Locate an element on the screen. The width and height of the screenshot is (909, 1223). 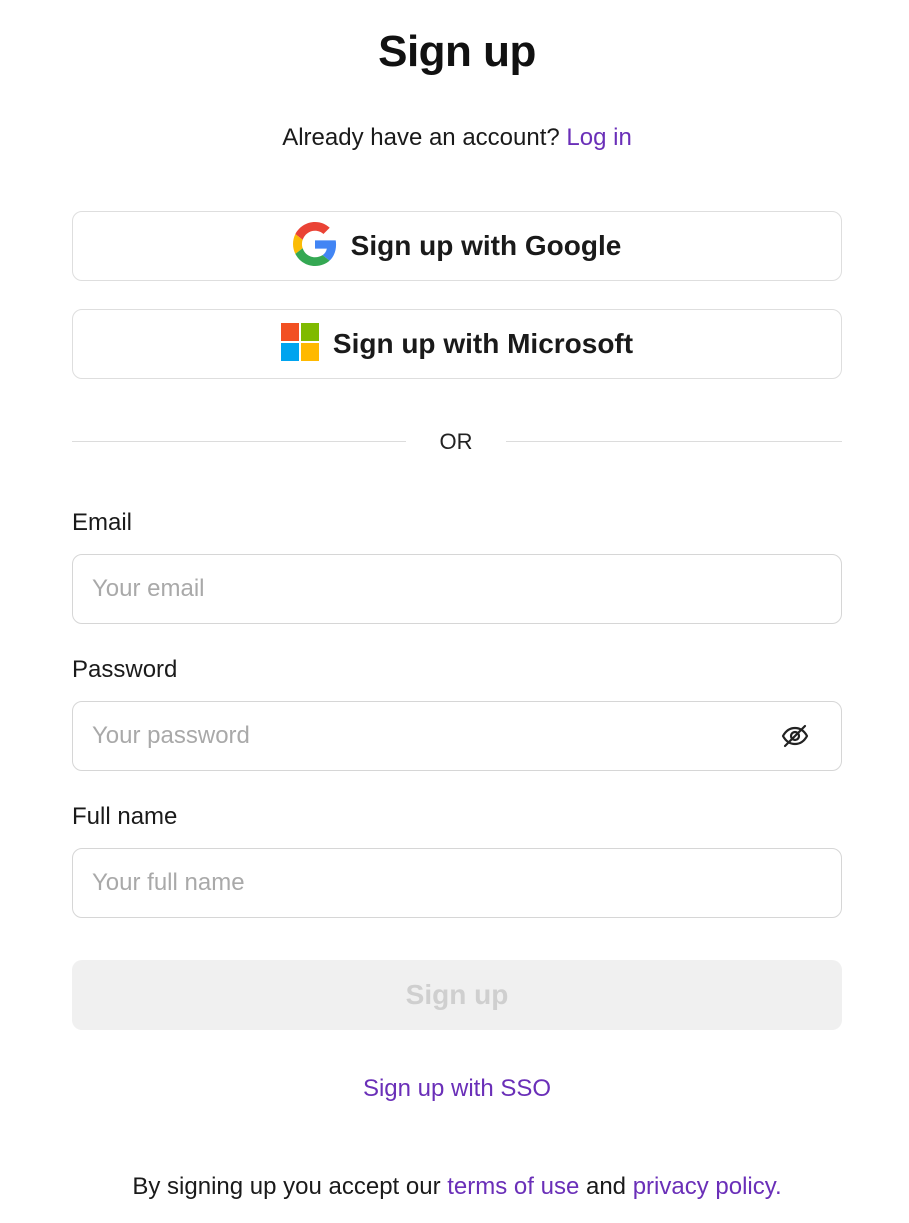
sso-container: Sign up with SSO is located at coordinates (457, 1089).